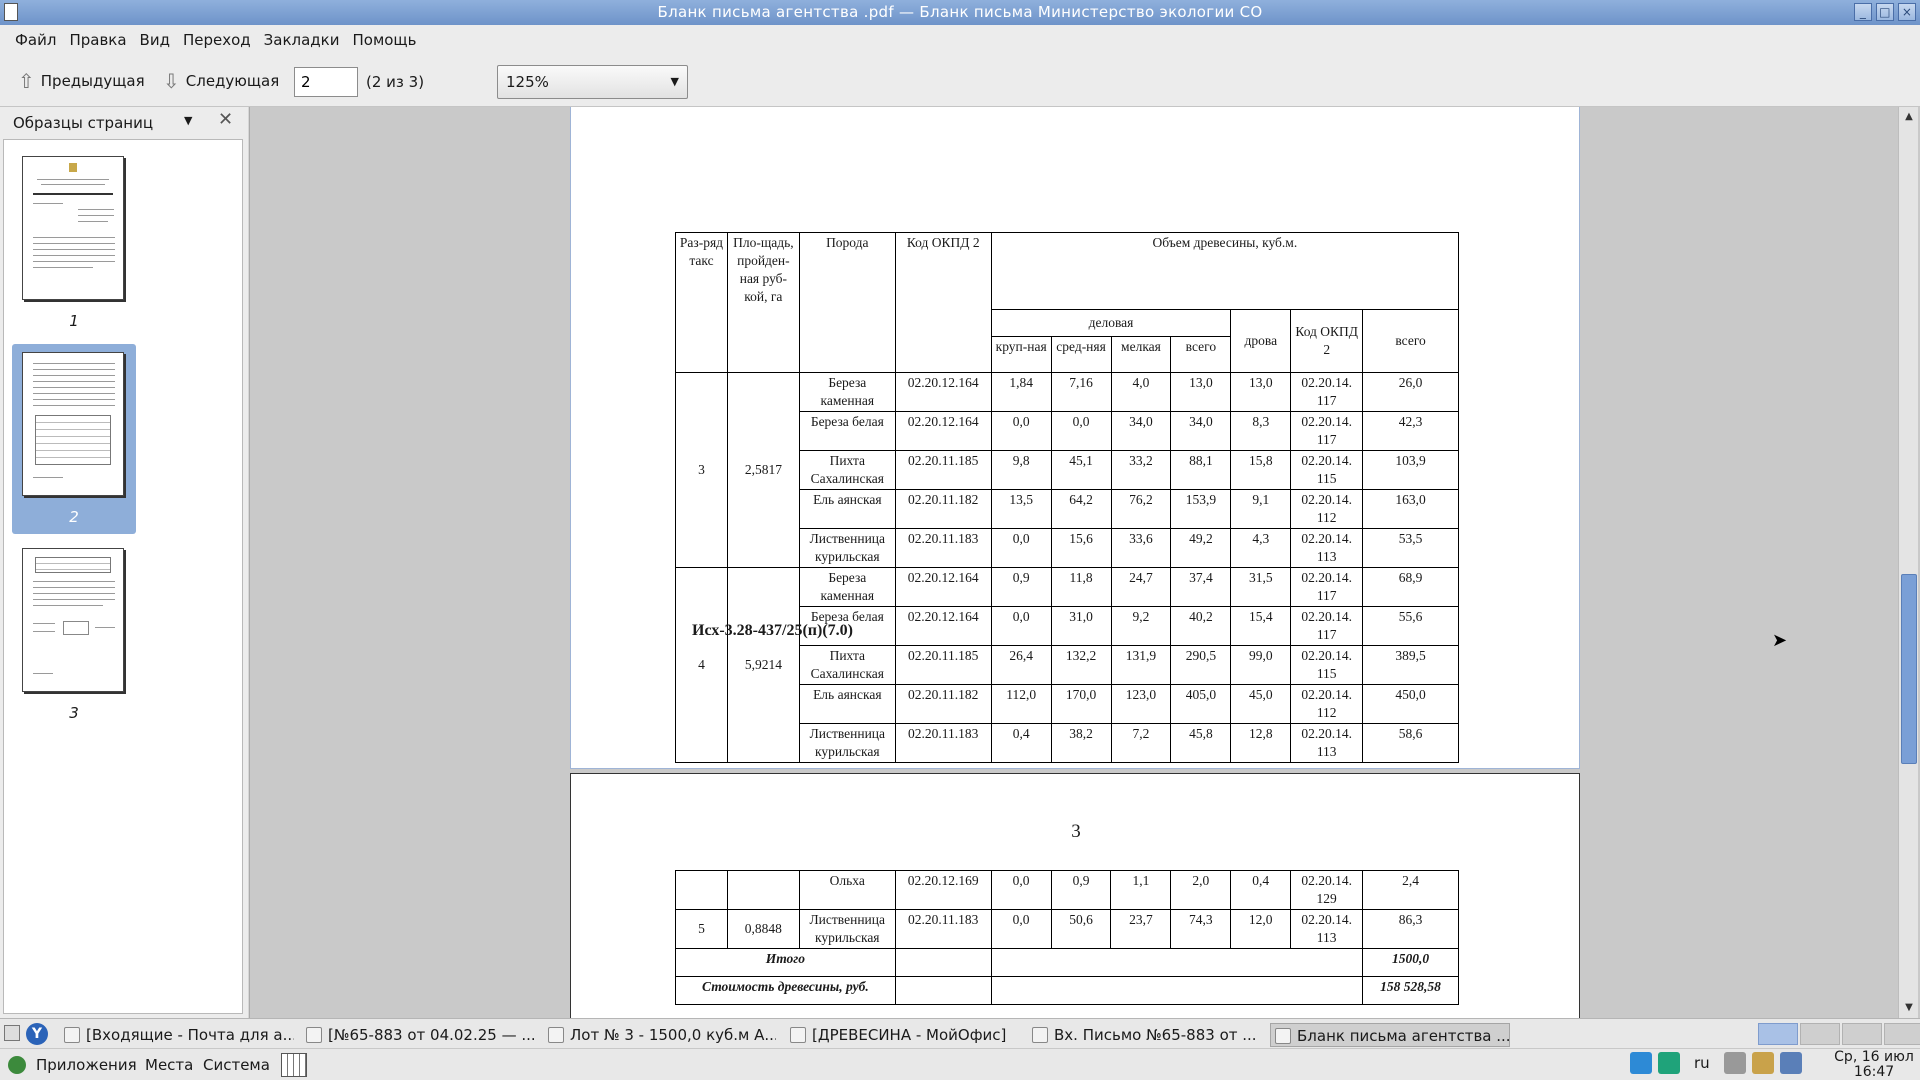 The width and height of the screenshot is (1920, 1080). What do you see at coordinates (1790, 1063) in the screenshot?
I see `network-icon` at bounding box center [1790, 1063].